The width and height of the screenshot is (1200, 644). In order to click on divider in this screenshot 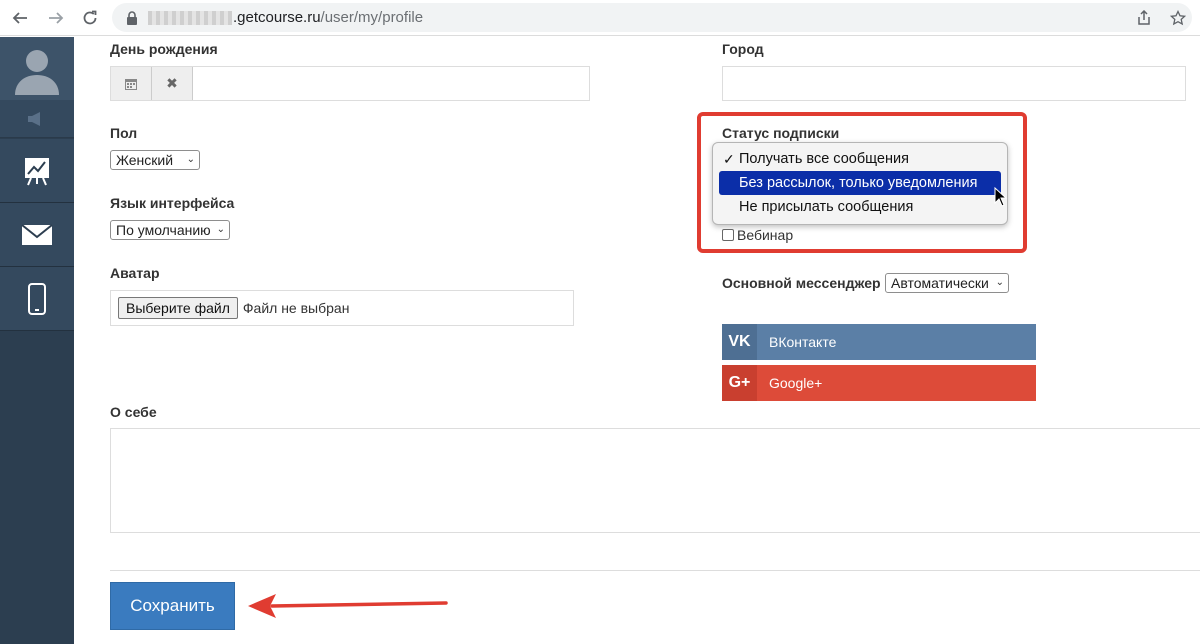, I will do `click(655, 570)`.